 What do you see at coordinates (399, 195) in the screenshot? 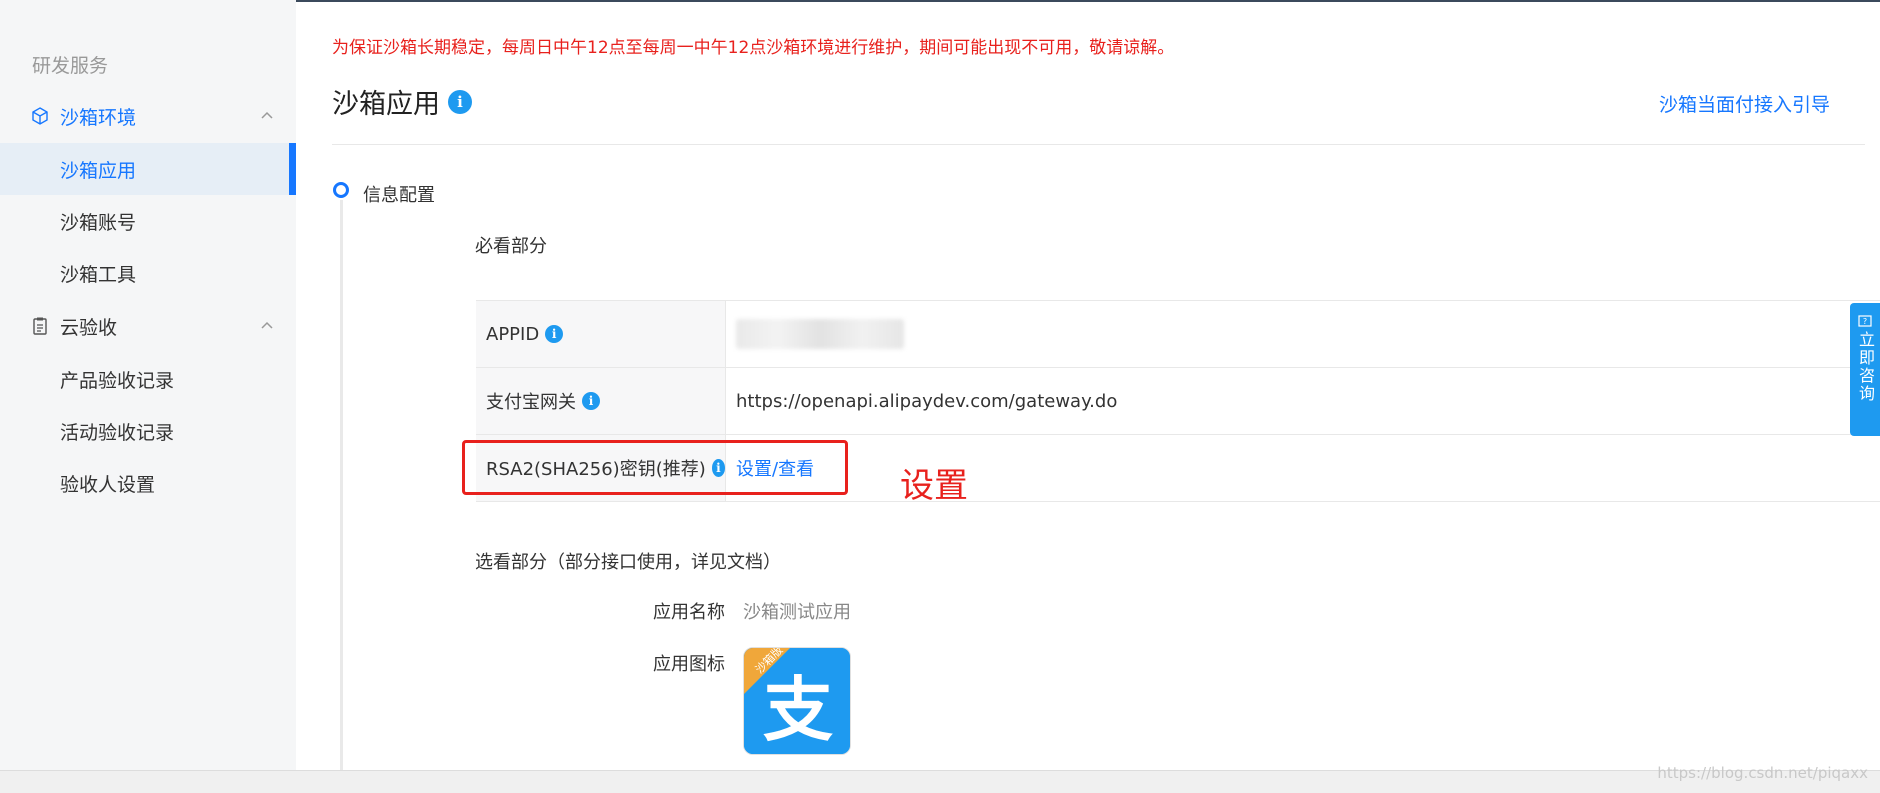
I see `section-title: 信息配置` at bounding box center [399, 195].